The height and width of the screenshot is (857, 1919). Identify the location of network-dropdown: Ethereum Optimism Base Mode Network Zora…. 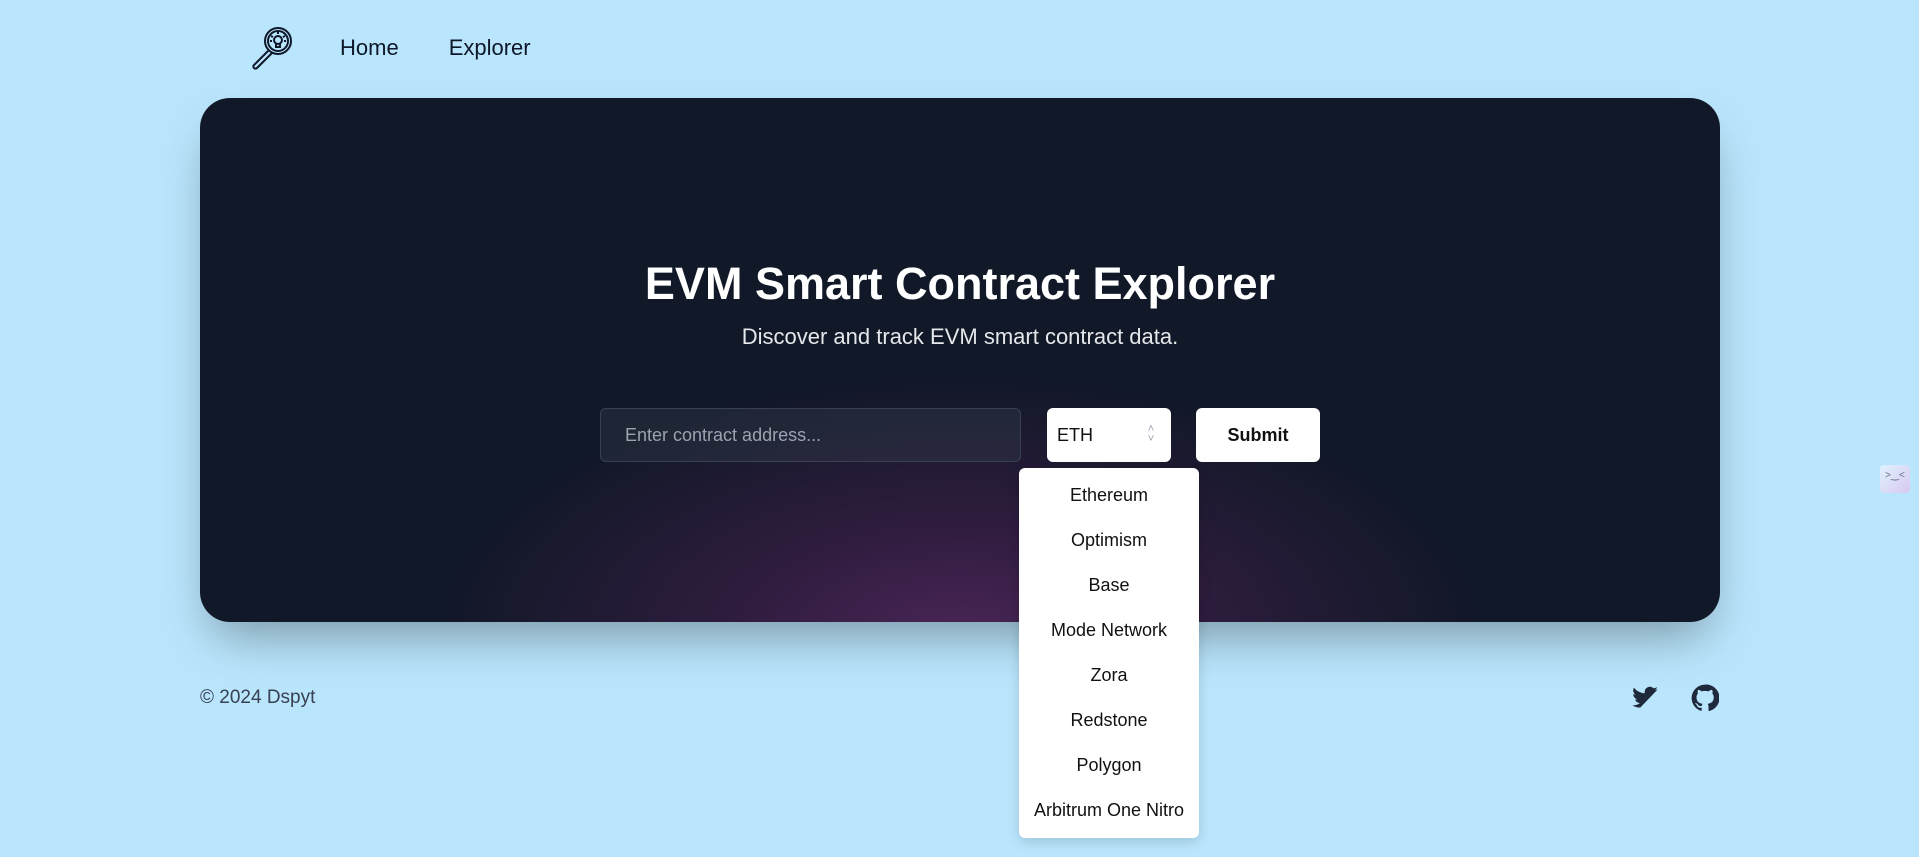
(1109, 653).